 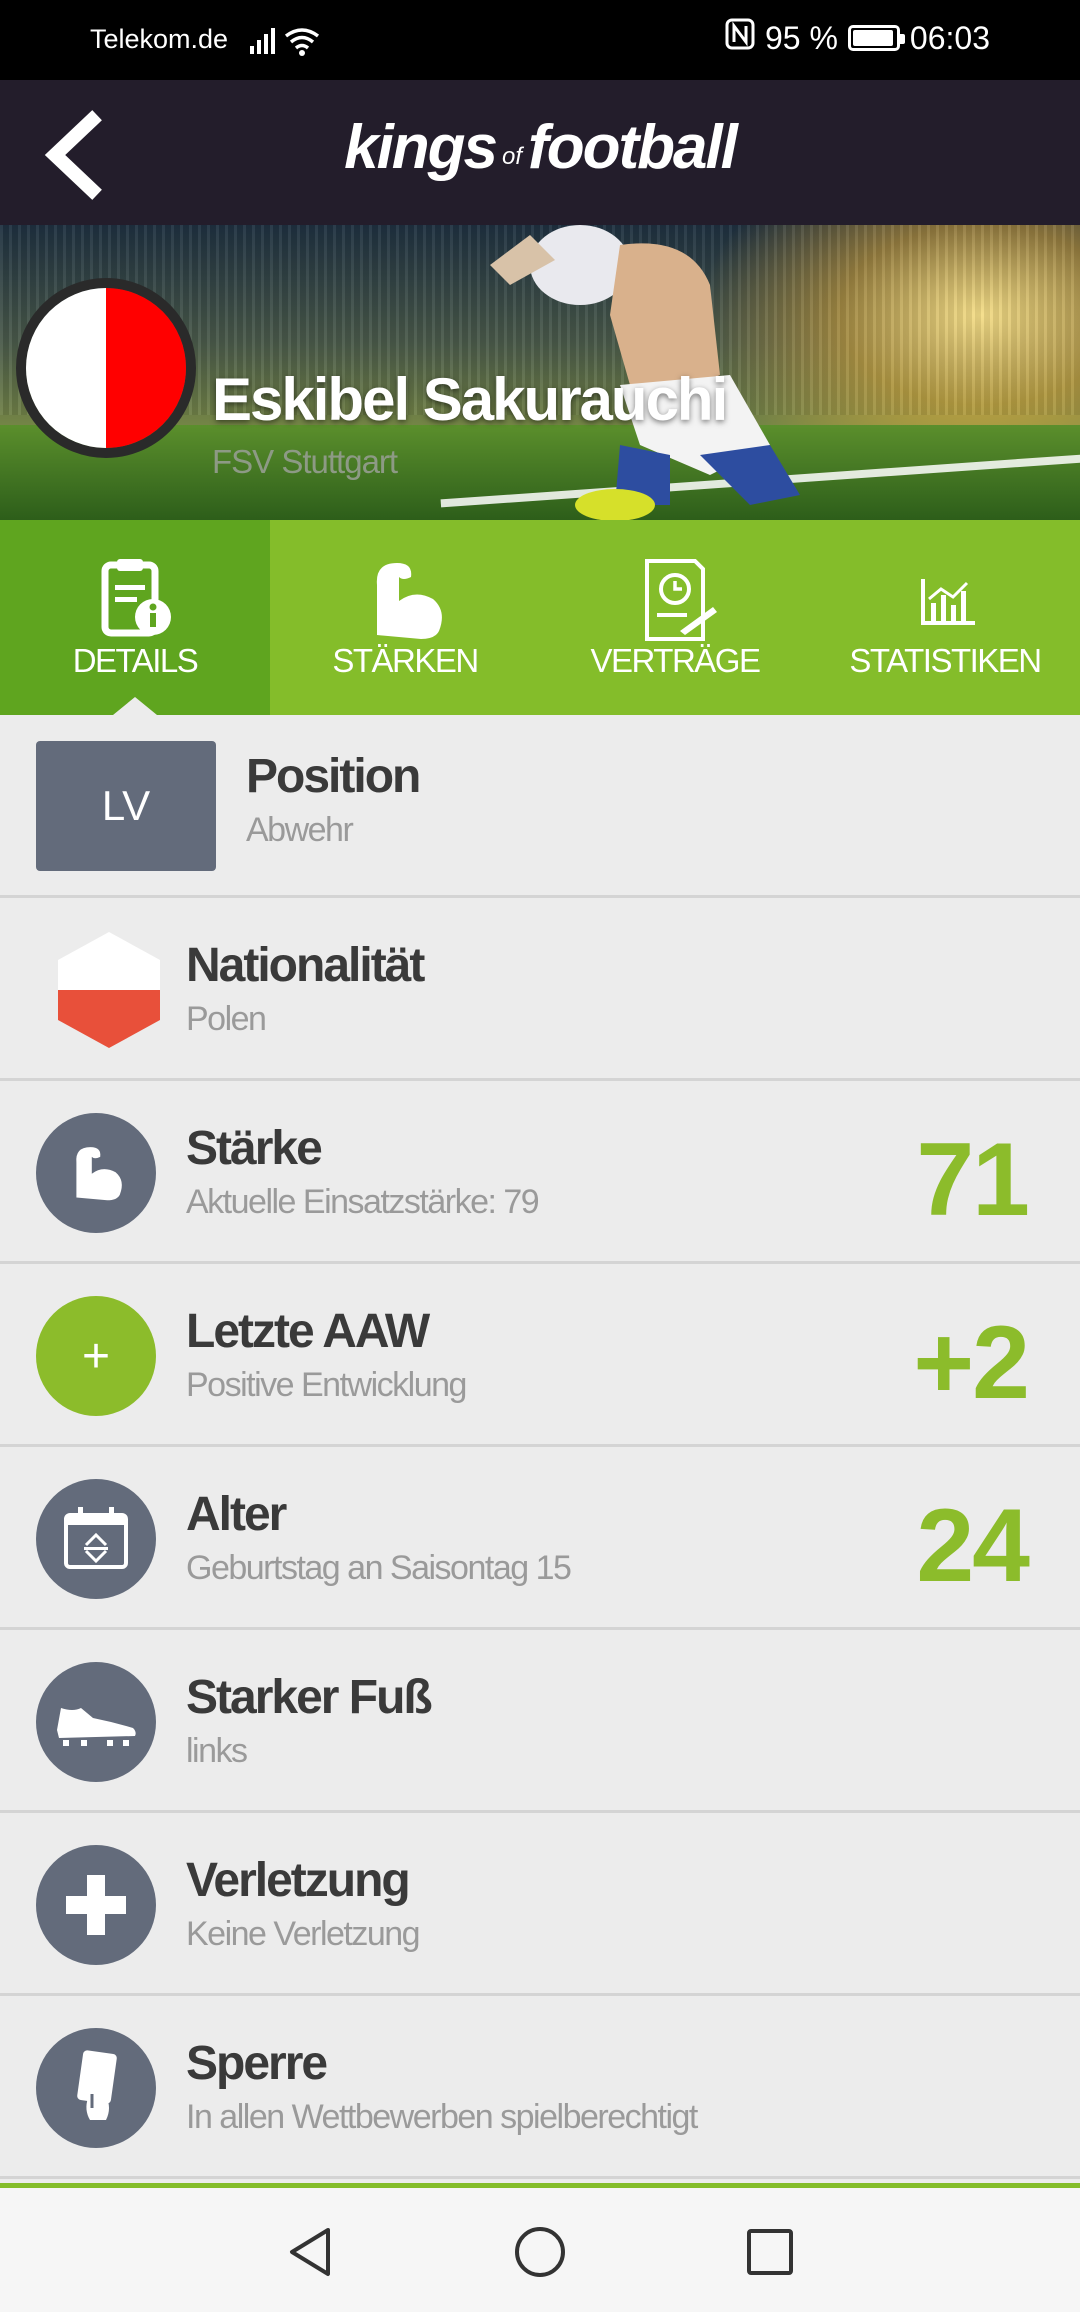 I want to click on calendar-icon, so click(x=96, y=1539).